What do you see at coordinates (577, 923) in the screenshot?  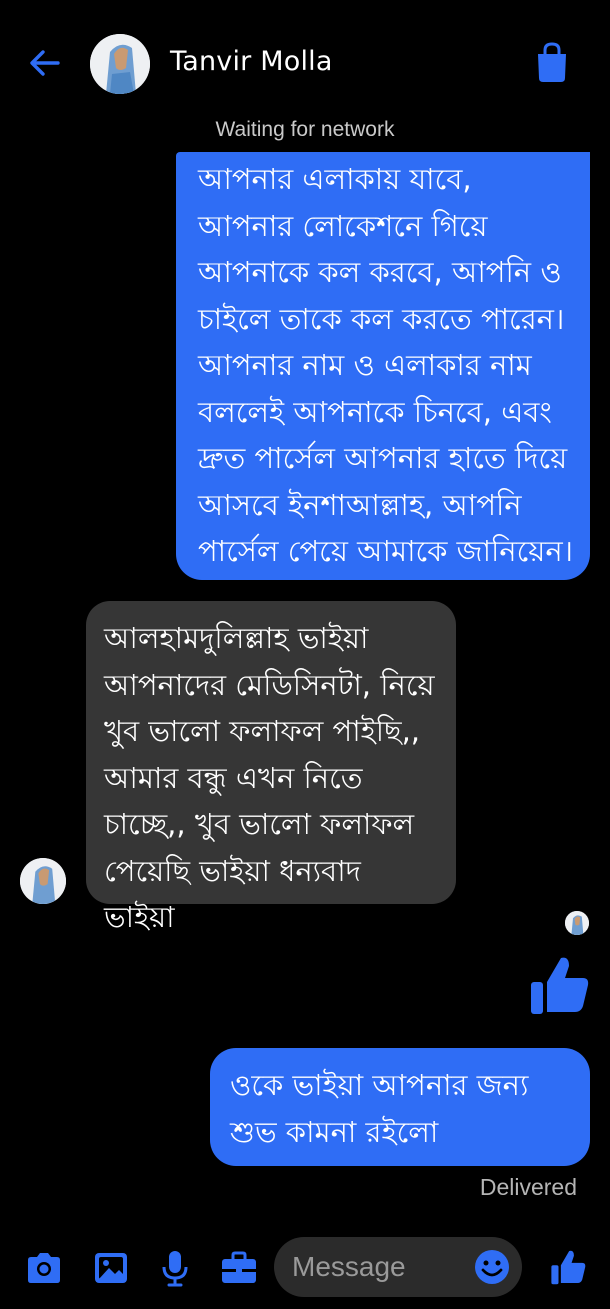 I see `read-receipt-avatar` at bounding box center [577, 923].